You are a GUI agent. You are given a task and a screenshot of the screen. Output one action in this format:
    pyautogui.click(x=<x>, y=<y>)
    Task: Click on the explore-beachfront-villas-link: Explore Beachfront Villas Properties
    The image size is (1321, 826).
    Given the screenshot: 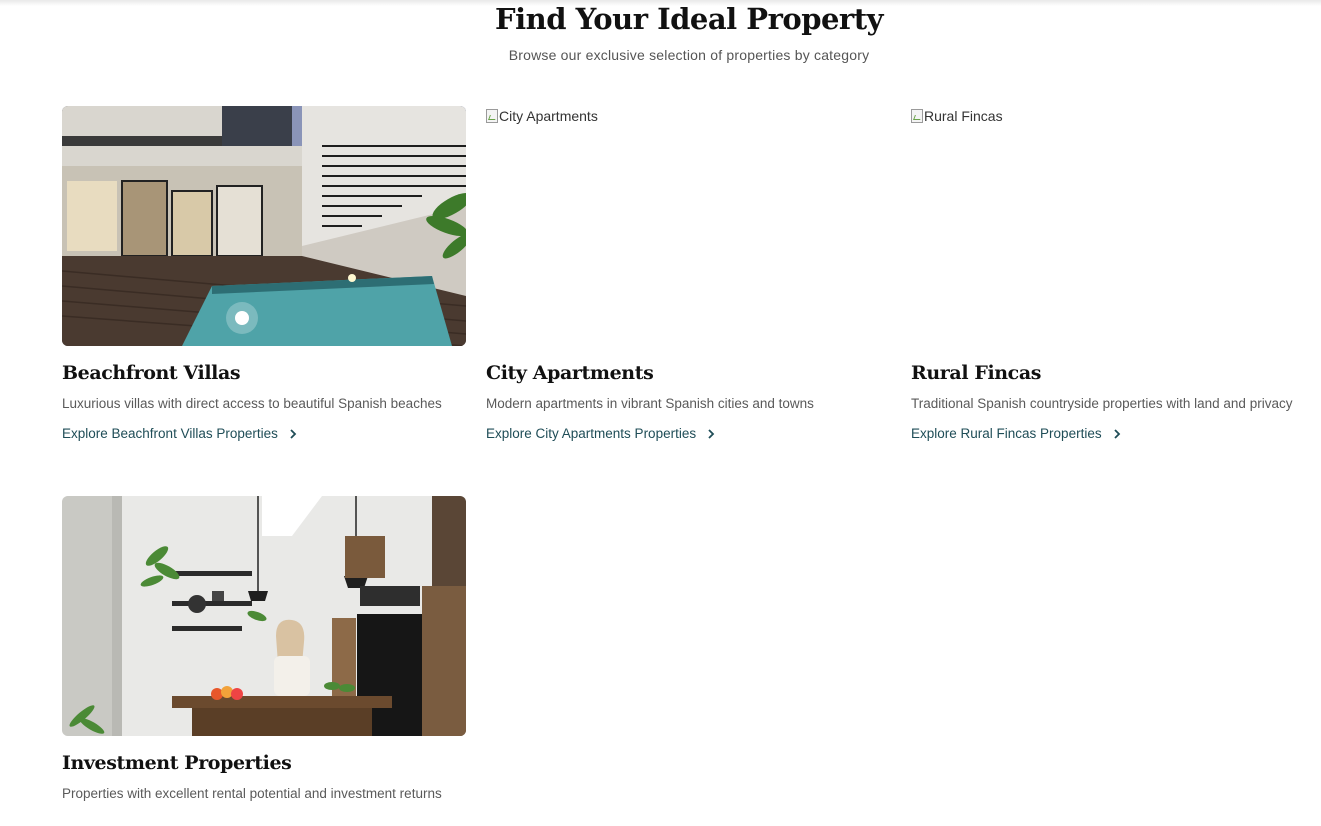 What is the action you would take?
    pyautogui.click(x=180, y=434)
    